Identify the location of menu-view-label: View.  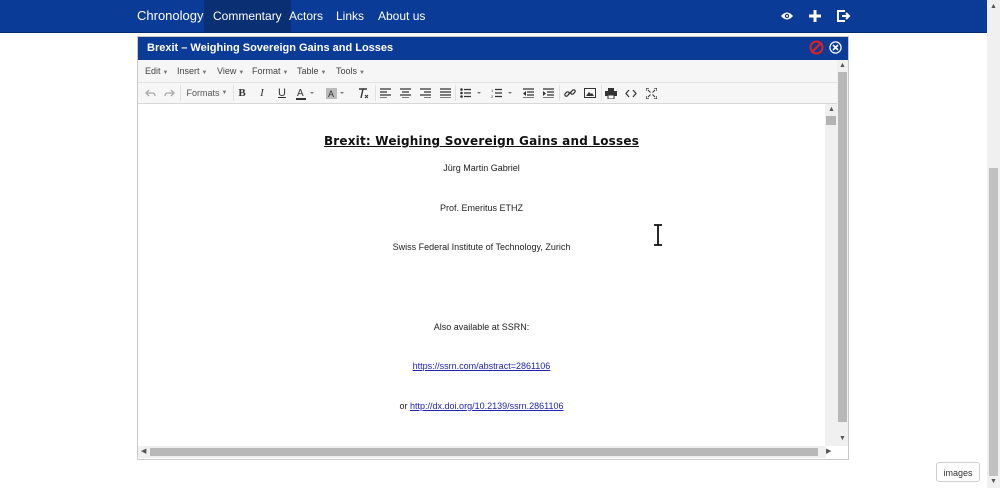
(227, 71).